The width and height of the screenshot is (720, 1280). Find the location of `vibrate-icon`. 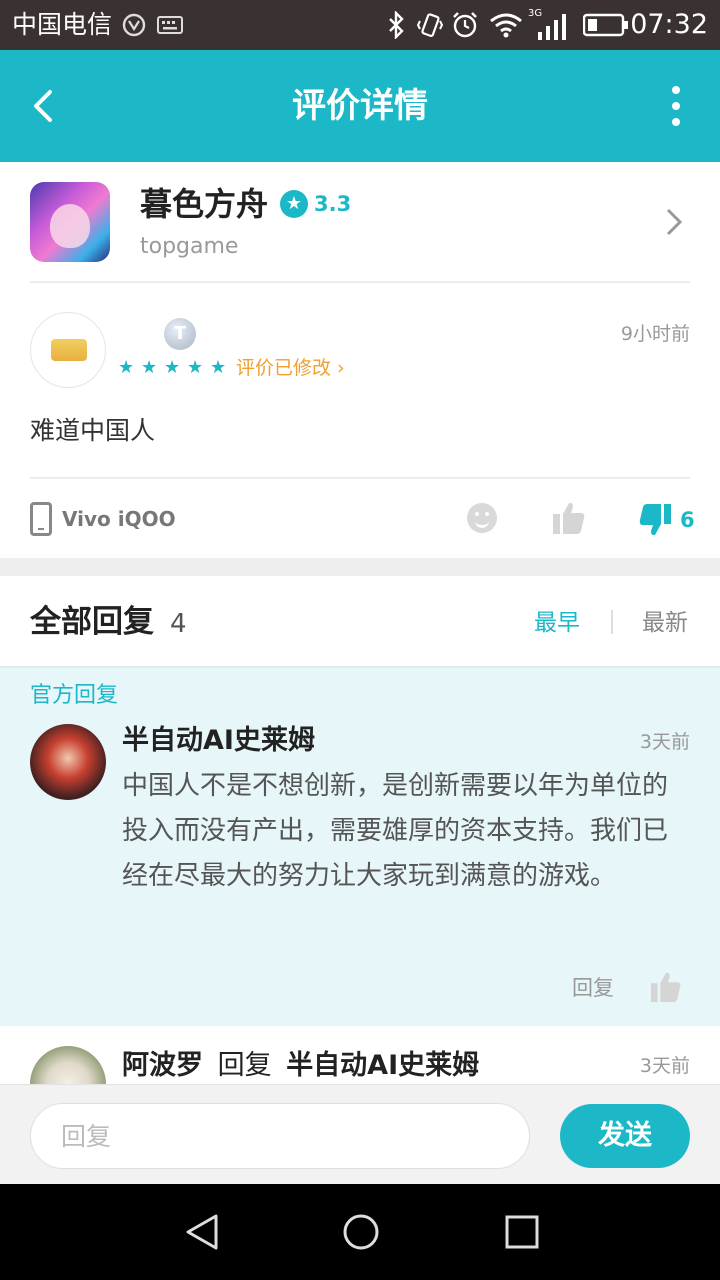

vibrate-icon is located at coordinates (430, 25).